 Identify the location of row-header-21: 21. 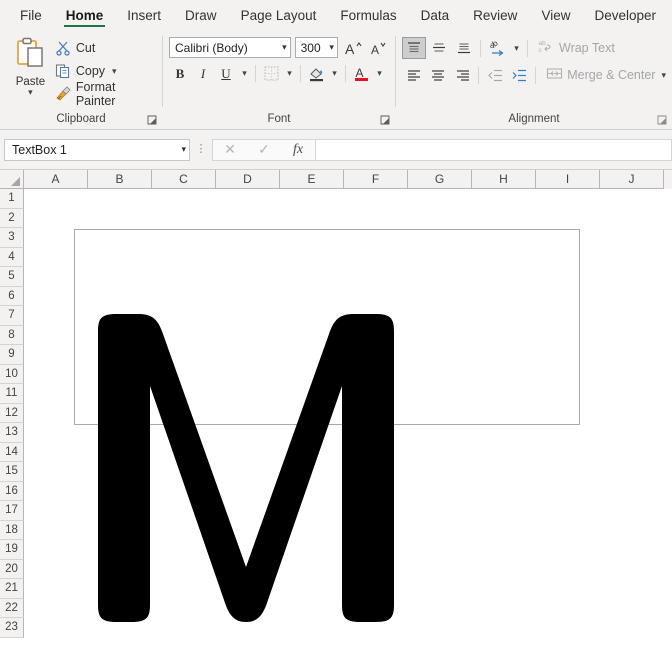
(12, 589).